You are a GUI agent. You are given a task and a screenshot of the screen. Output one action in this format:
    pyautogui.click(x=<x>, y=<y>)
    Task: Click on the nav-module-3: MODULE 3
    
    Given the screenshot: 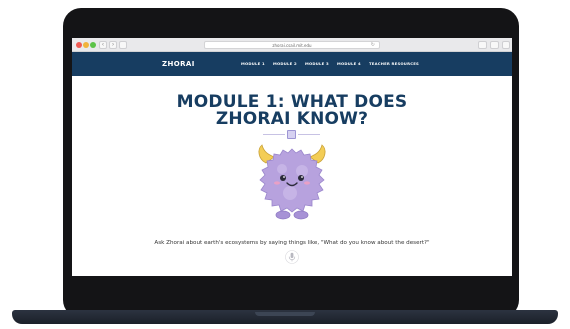 What is the action you would take?
    pyautogui.click(x=317, y=64)
    